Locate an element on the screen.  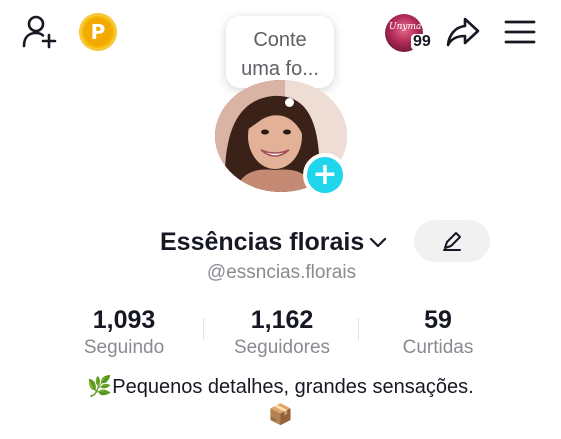
stat-followers: 1,162 Seguidores is located at coordinates (282, 332).